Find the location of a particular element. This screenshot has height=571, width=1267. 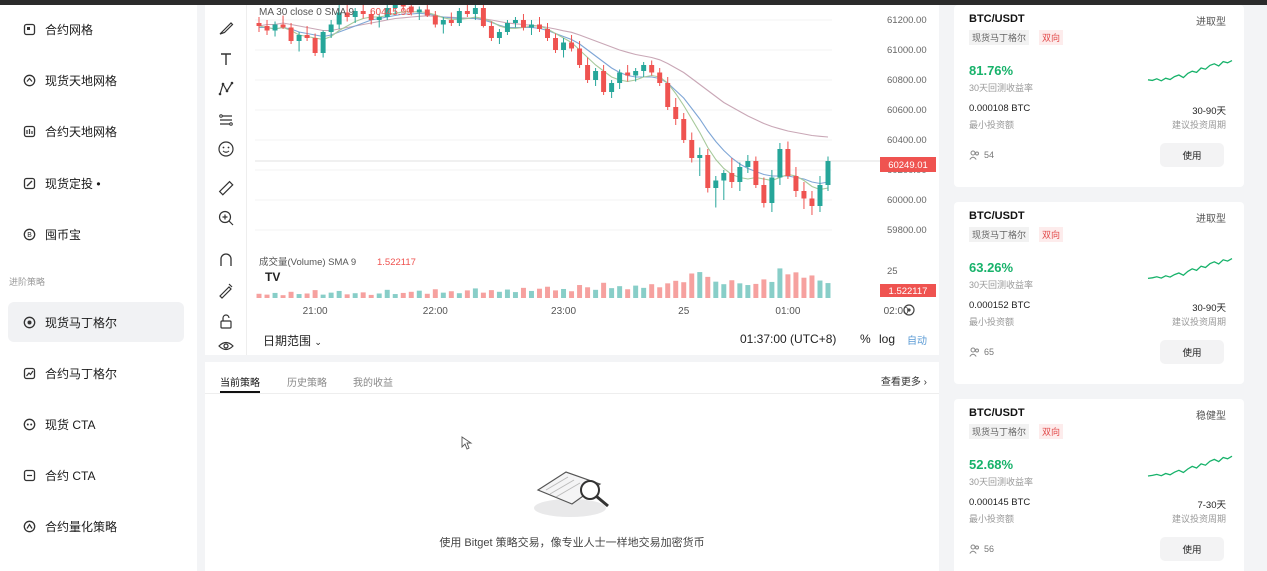

sidebar-item-contract-range-grid: 合约天地网格 is located at coordinates (96, 131).